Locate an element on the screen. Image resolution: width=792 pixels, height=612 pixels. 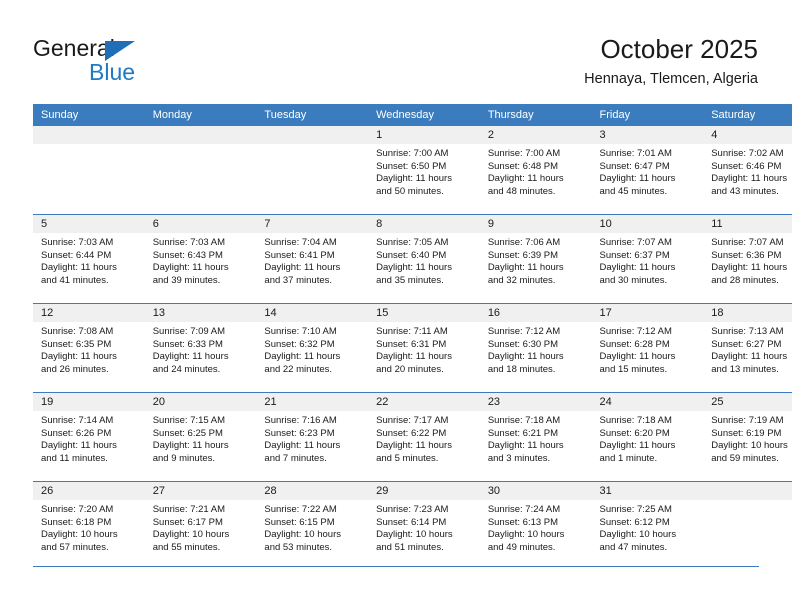
sunrise-text: Sunrise: 7:04 AM is located at coordinates (300, 242).